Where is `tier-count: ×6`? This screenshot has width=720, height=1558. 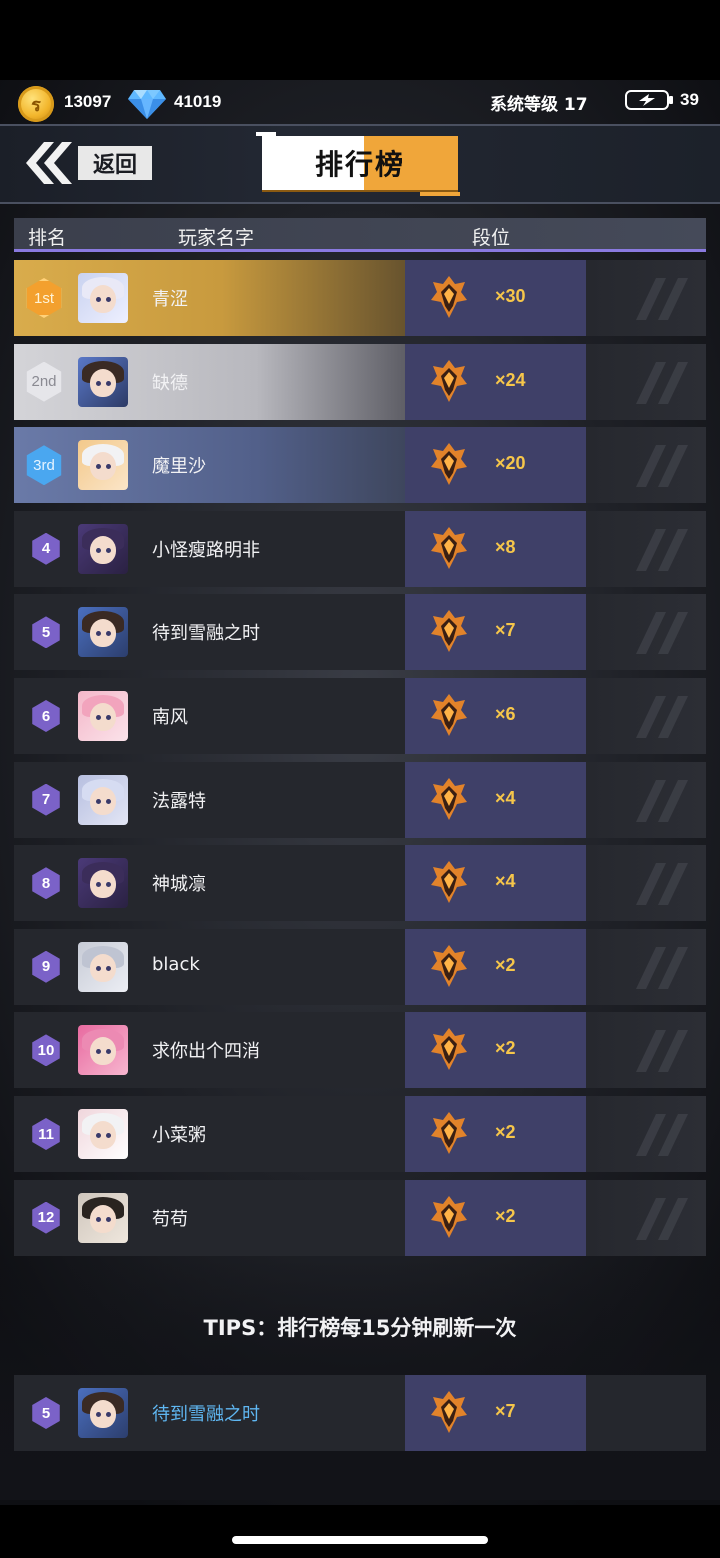 tier-count: ×6 is located at coordinates (505, 714).